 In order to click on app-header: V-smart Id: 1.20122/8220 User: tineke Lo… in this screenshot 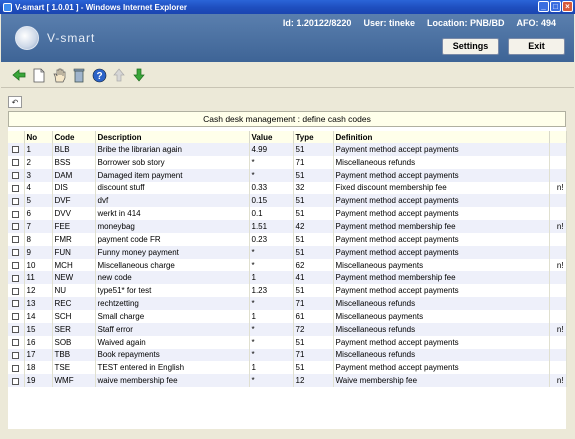, I will do `click(287, 38)`.